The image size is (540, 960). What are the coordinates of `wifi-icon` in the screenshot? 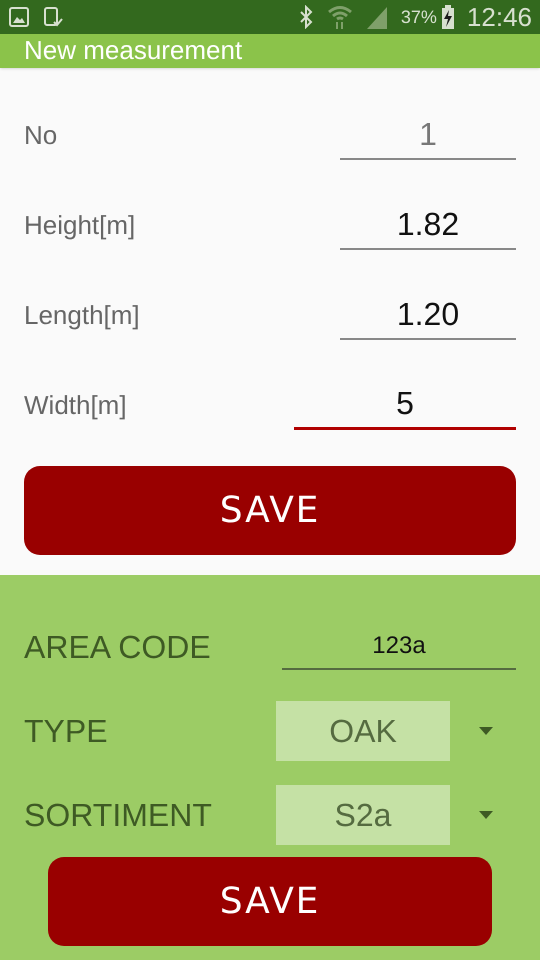 It's located at (339, 17).